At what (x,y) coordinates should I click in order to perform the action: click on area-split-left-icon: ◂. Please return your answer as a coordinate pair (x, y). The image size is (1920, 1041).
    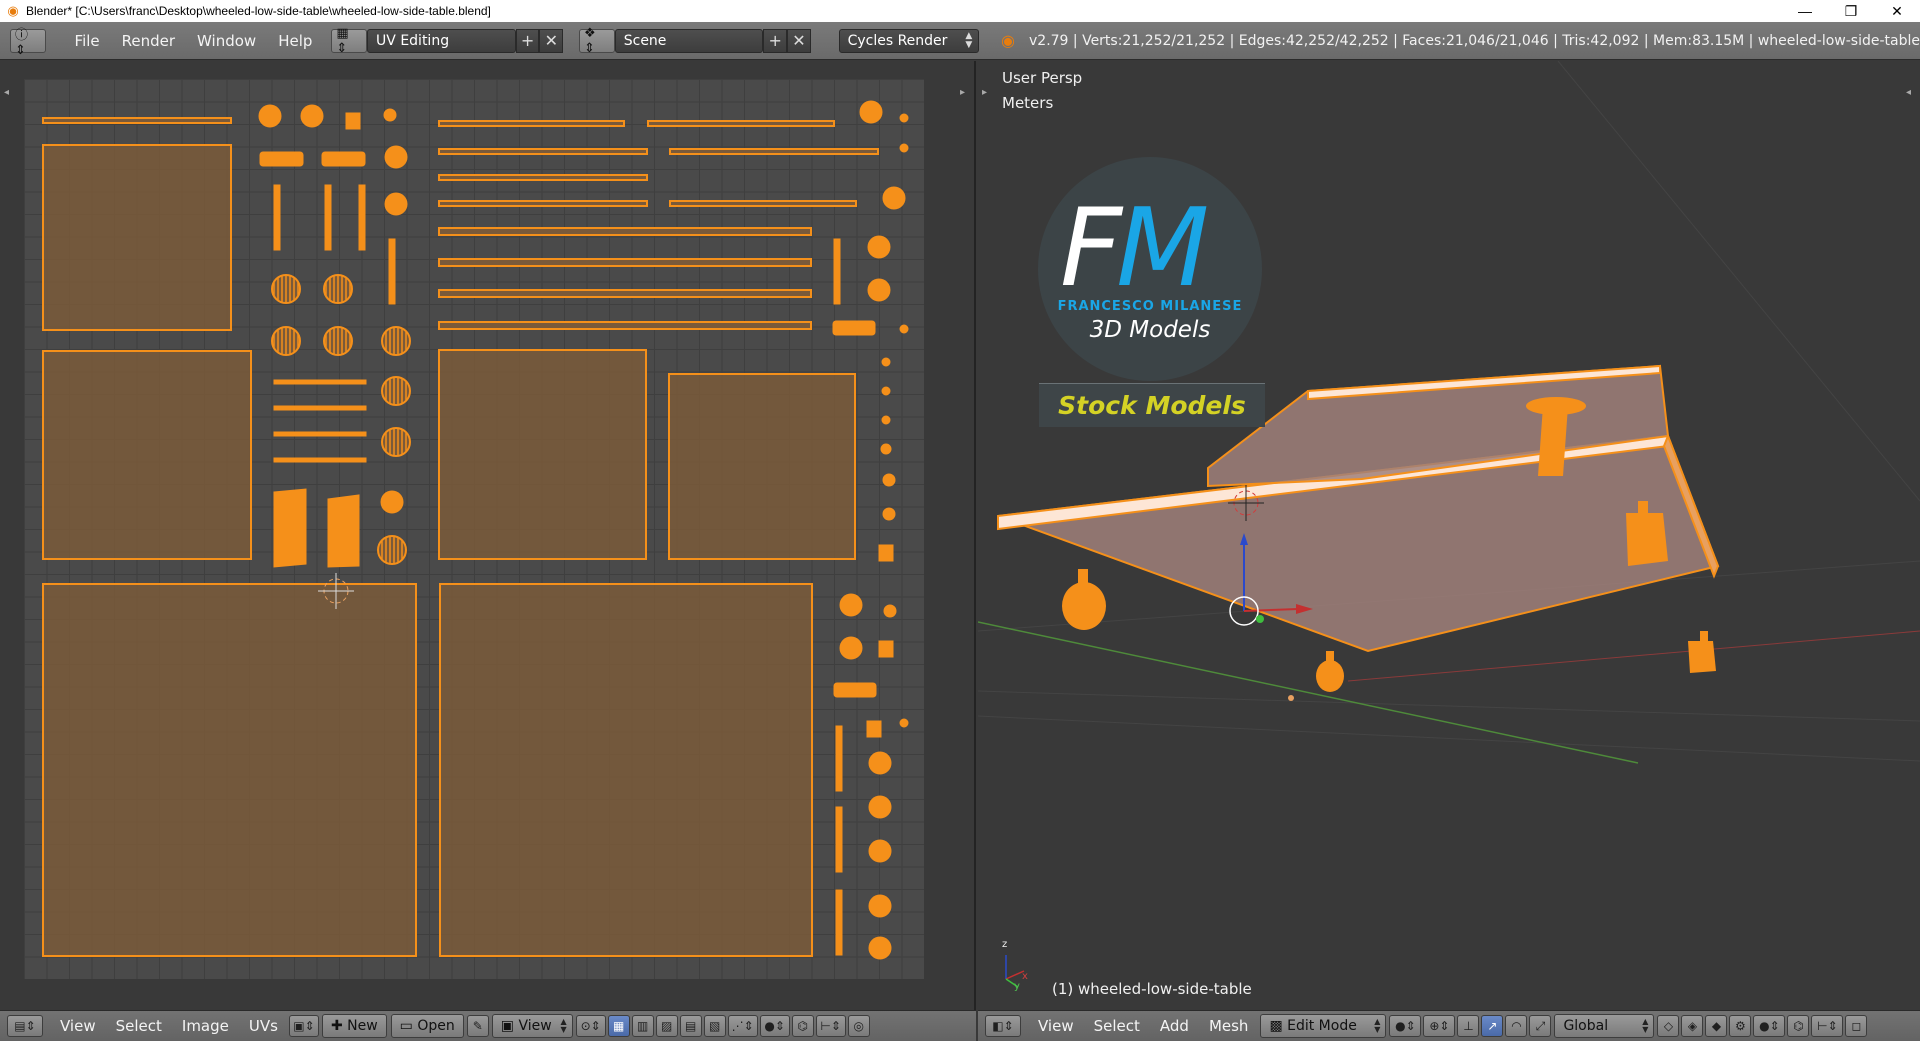
    Looking at the image, I should click on (6, 92).